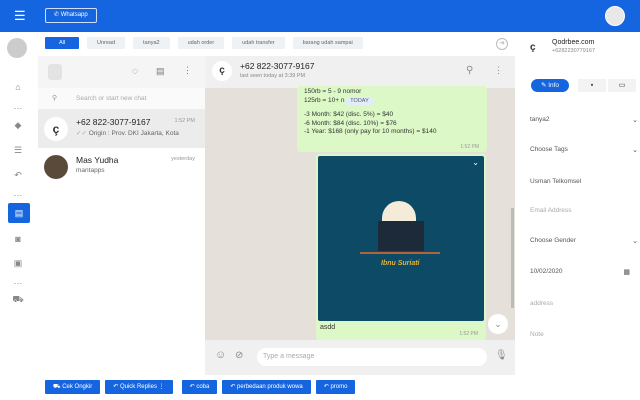  Describe the element at coordinates (160, 71) in the screenshot. I see `new-chat-icon: ▤` at that location.